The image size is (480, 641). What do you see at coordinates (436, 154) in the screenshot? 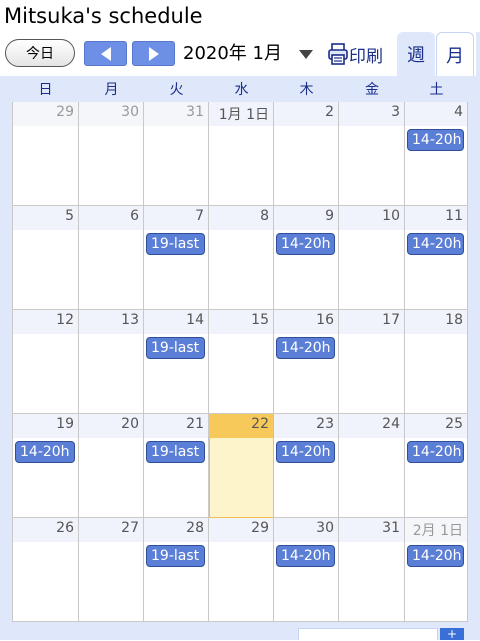
I see `day-cell: 4 14-20h` at bounding box center [436, 154].